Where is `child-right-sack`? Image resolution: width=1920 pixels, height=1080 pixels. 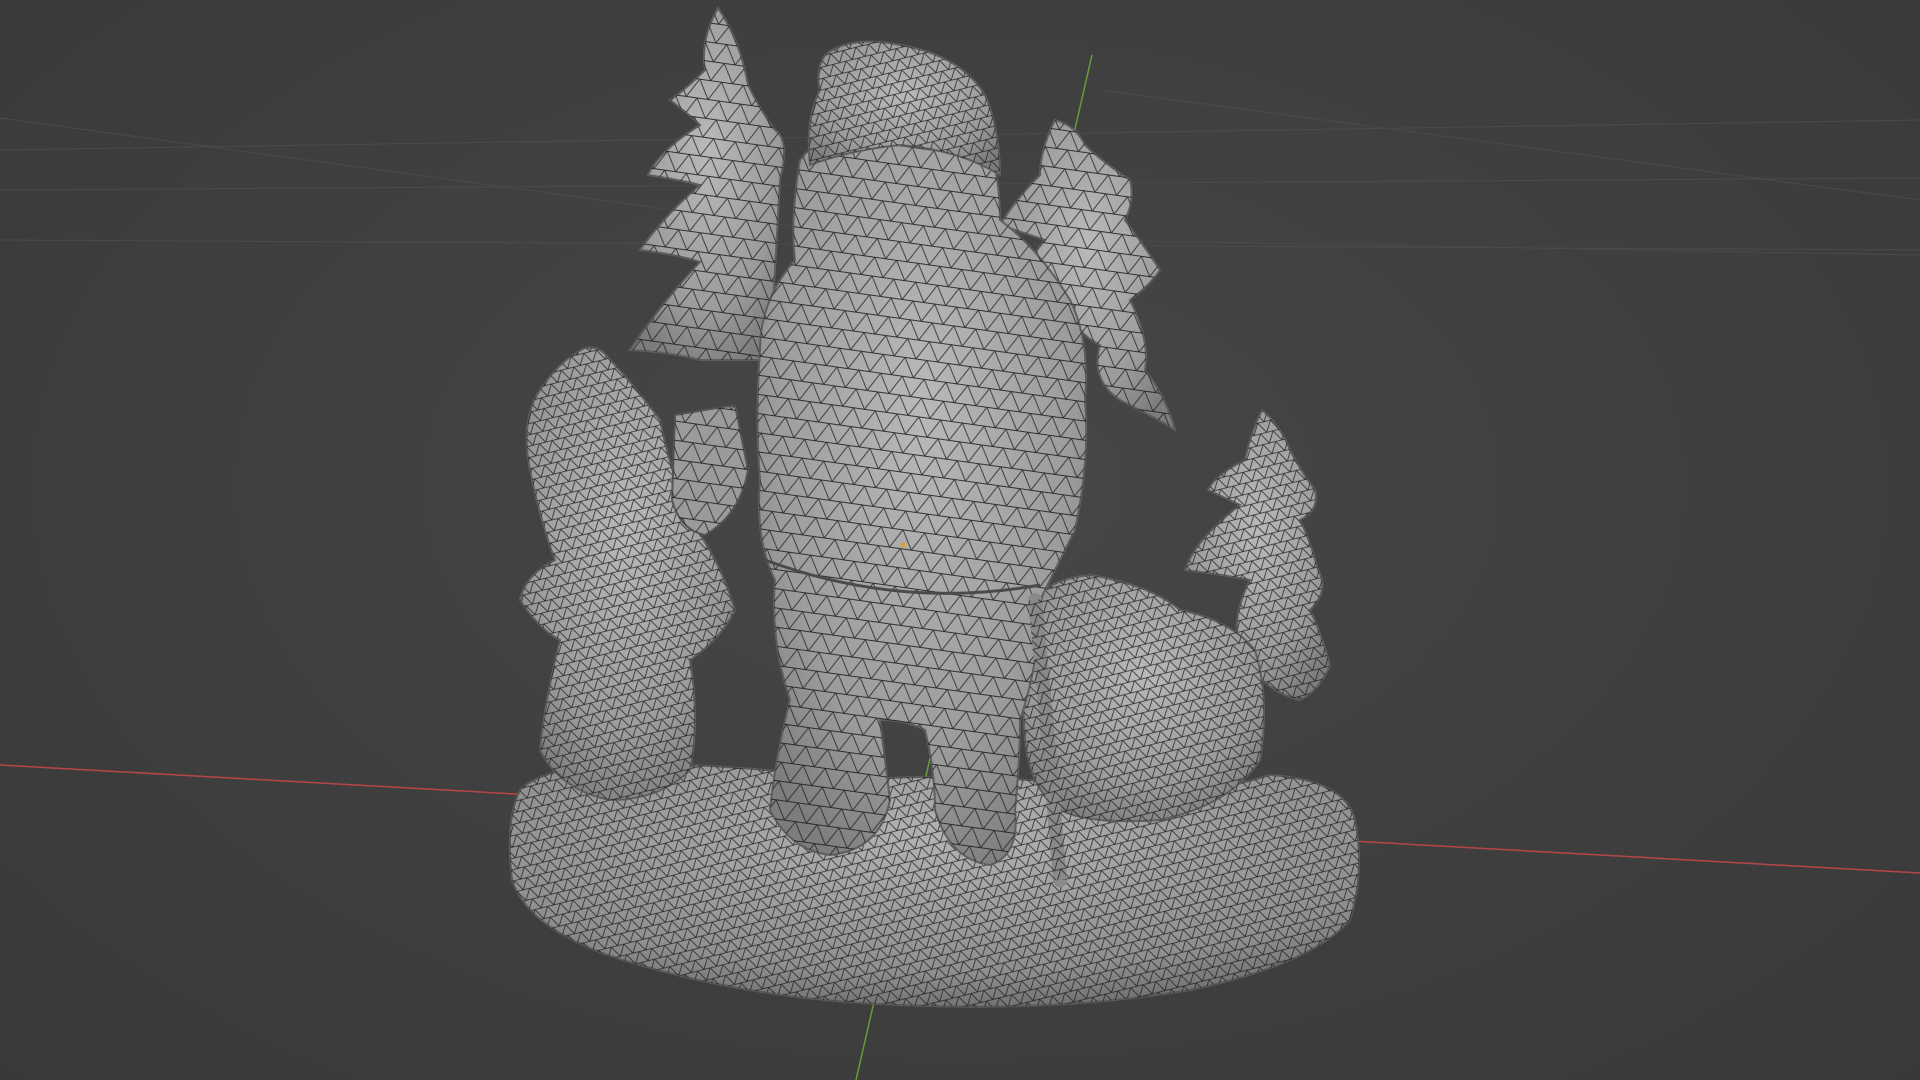 child-right-sack is located at coordinates (1143, 698).